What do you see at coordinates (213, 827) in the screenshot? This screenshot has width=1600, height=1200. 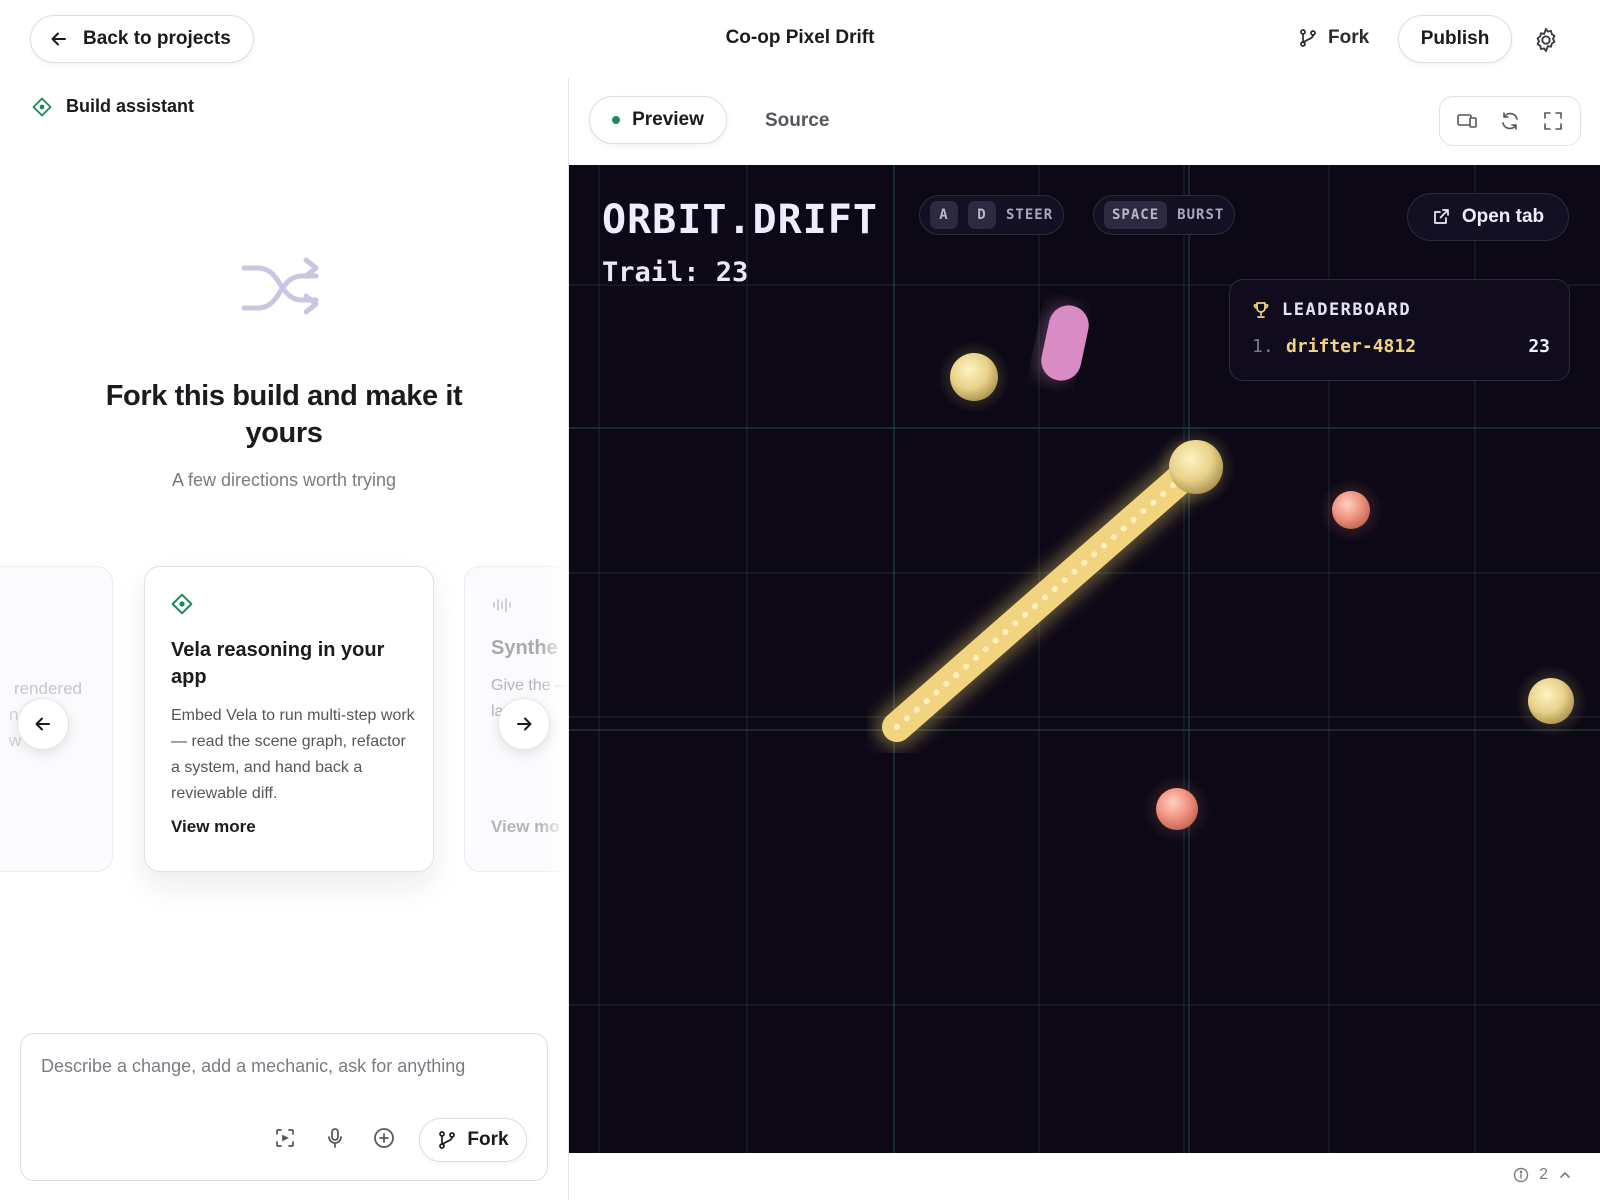 I see `view-more-link: View more` at bounding box center [213, 827].